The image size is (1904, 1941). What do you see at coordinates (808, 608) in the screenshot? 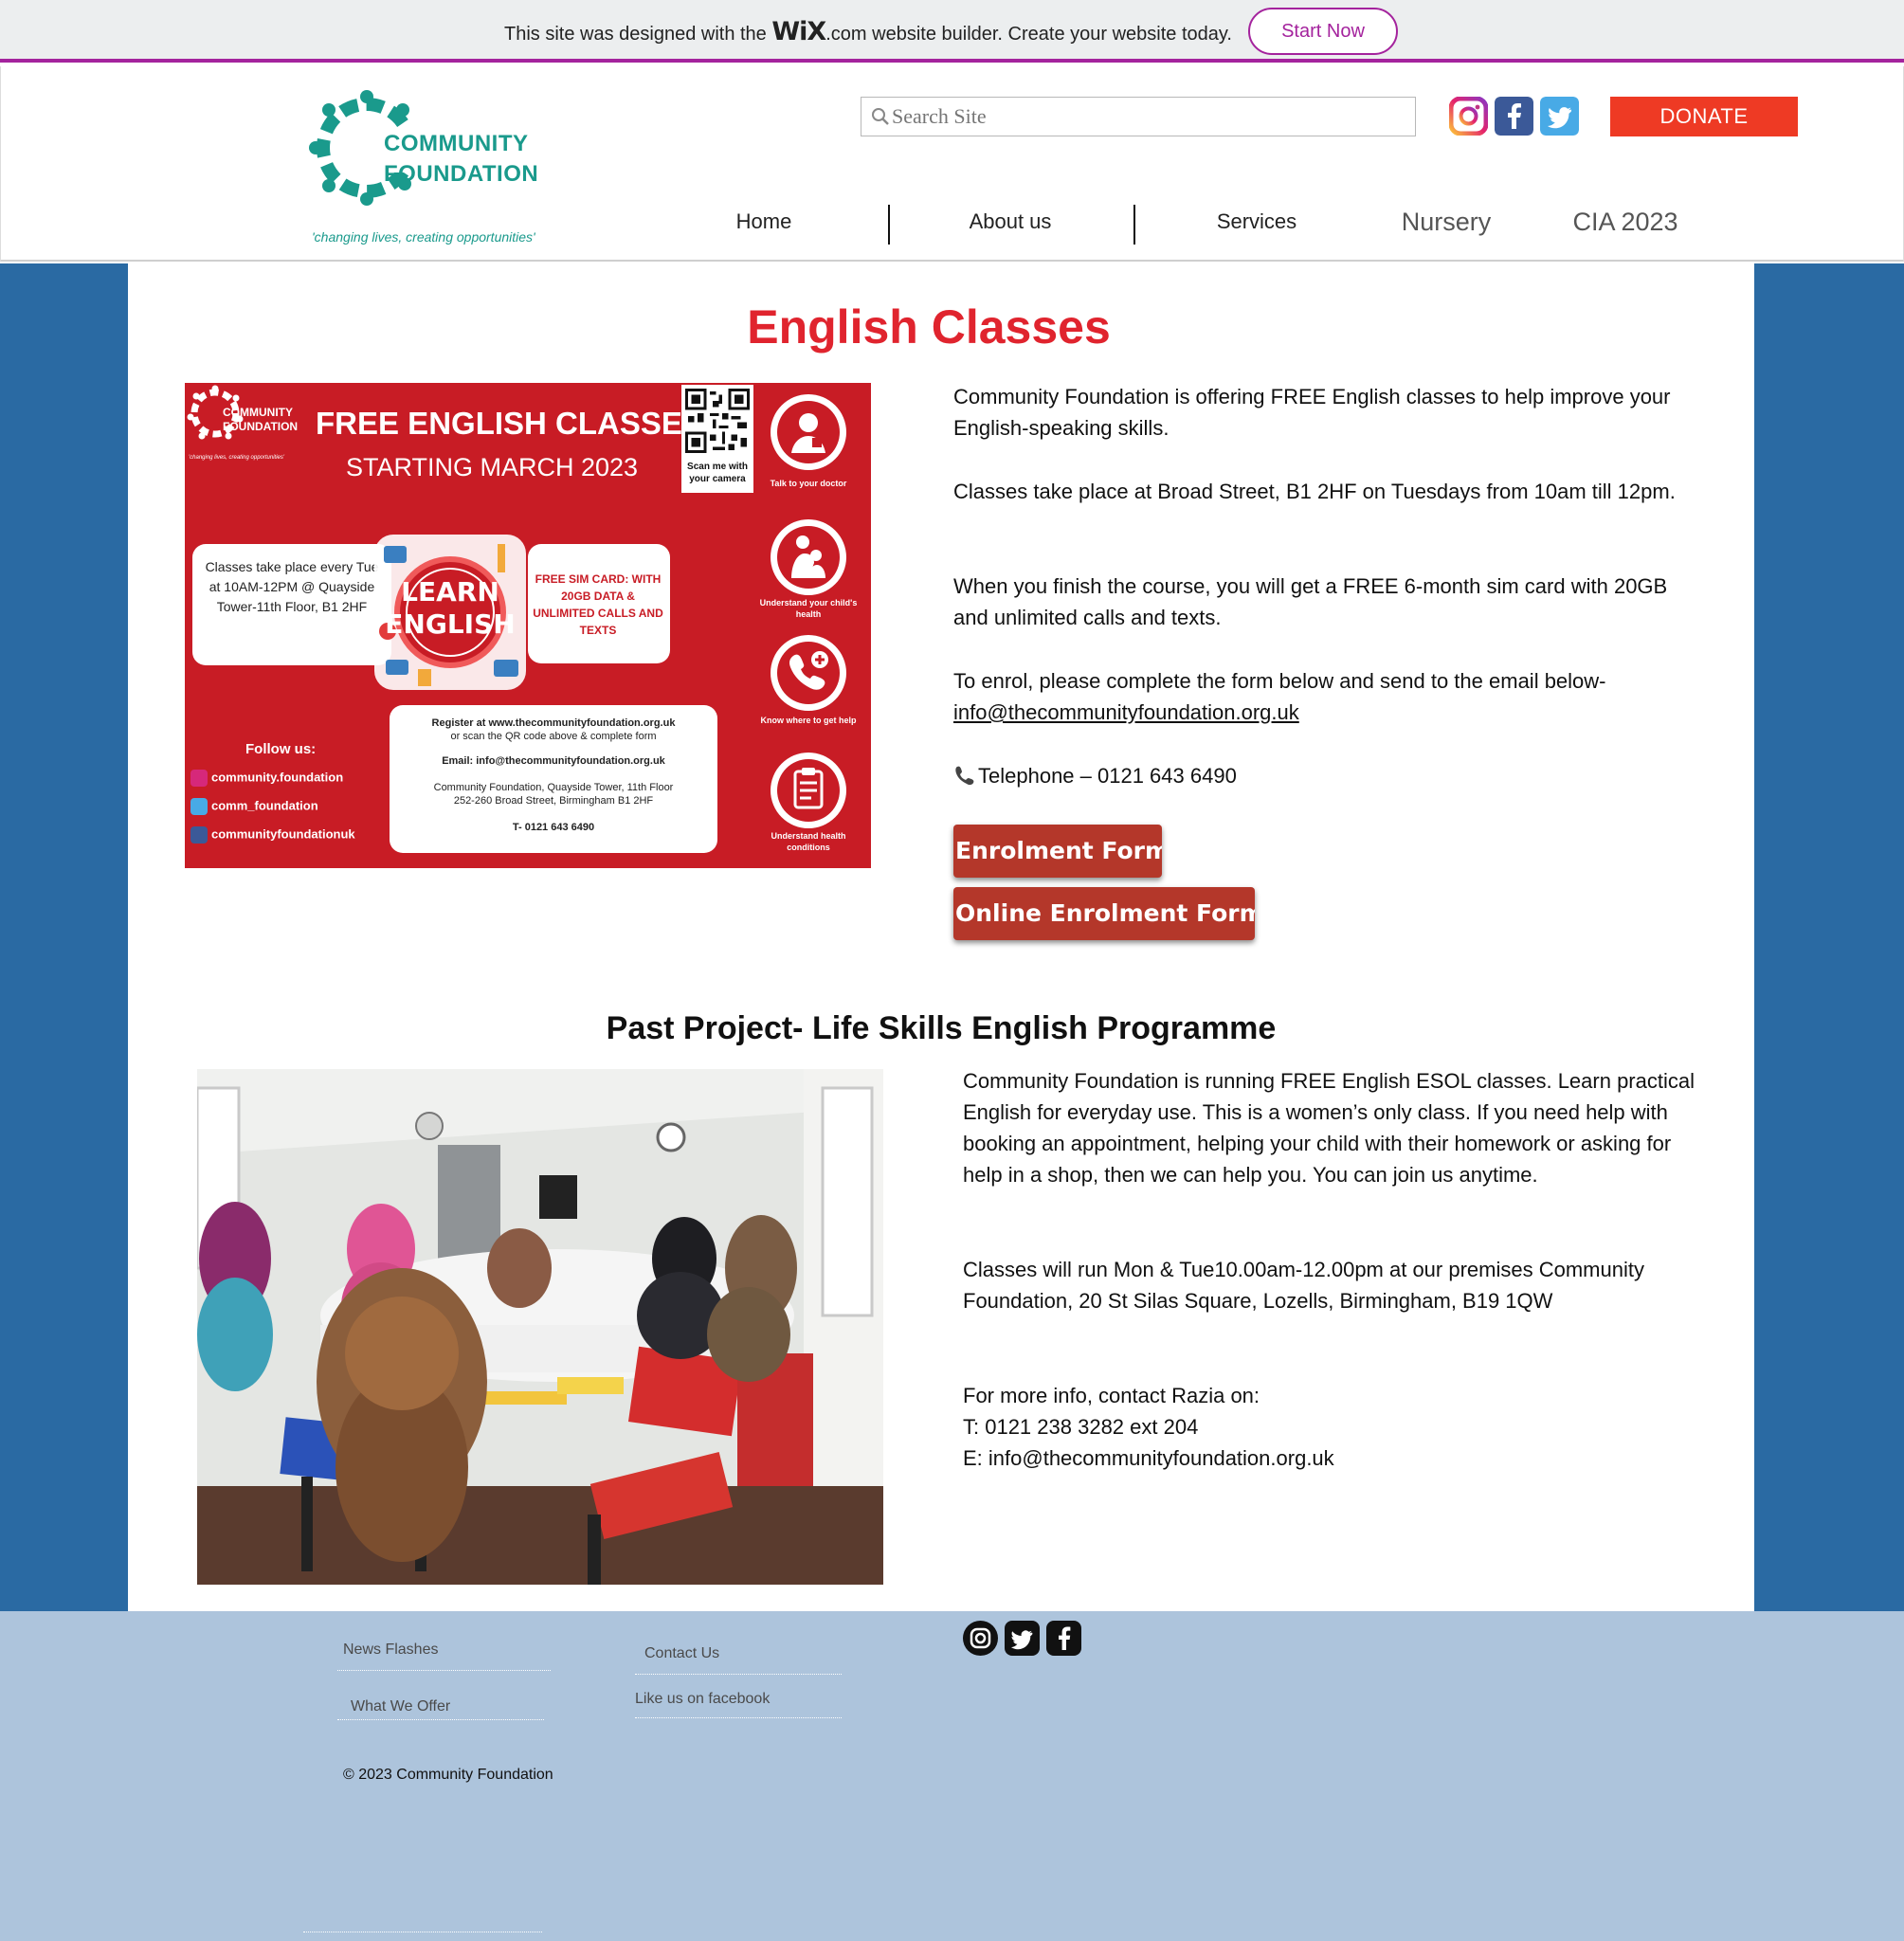
I see `icon-caption-child-health: Understand your child's health` at bounding box center [808, 608].